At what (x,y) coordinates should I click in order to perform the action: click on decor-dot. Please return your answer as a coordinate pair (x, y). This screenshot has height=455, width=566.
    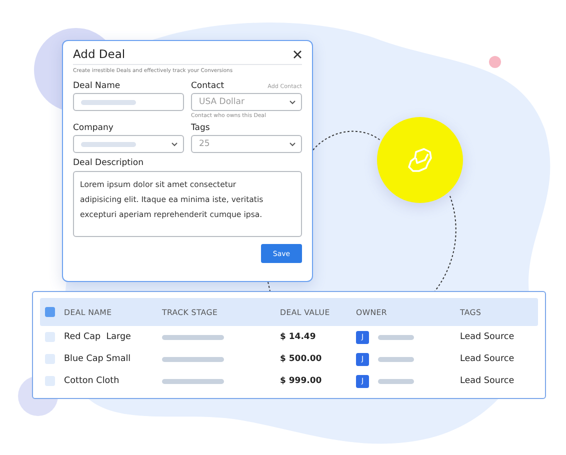
    Looking at the image, I should click on (495, 62).